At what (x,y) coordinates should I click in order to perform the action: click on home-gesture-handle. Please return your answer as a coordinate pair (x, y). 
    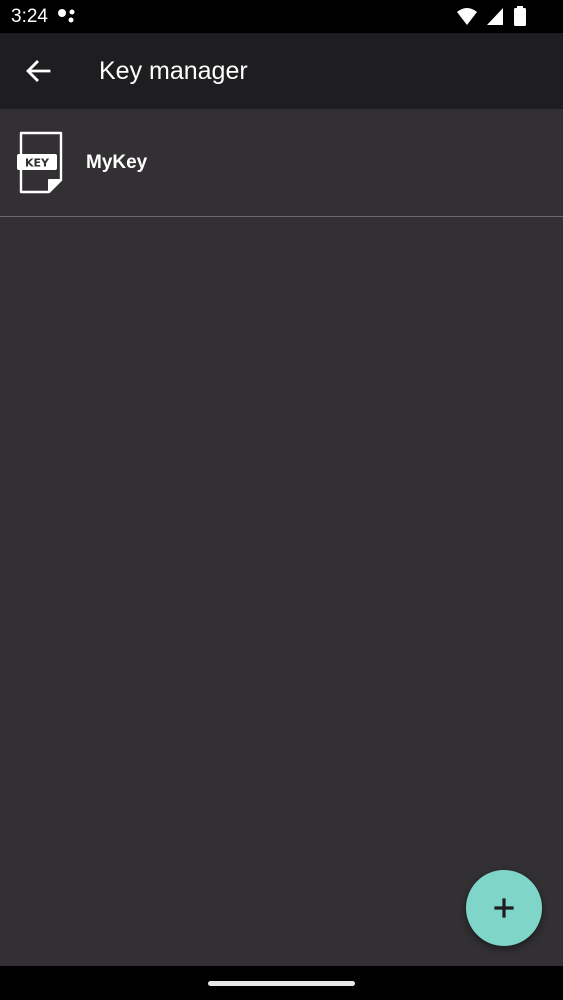
    Looking at the image, I should click on (281, 983).